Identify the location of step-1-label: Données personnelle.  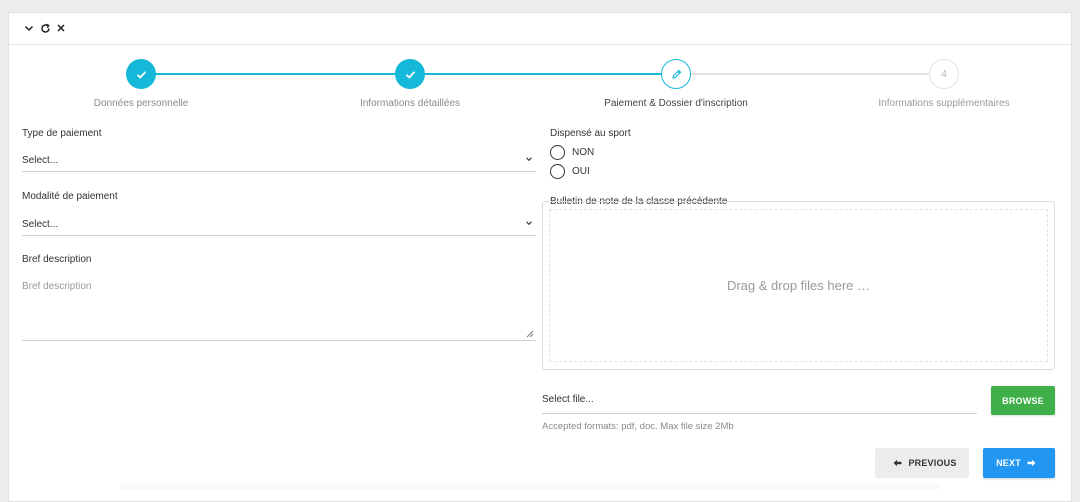
(141, 103).